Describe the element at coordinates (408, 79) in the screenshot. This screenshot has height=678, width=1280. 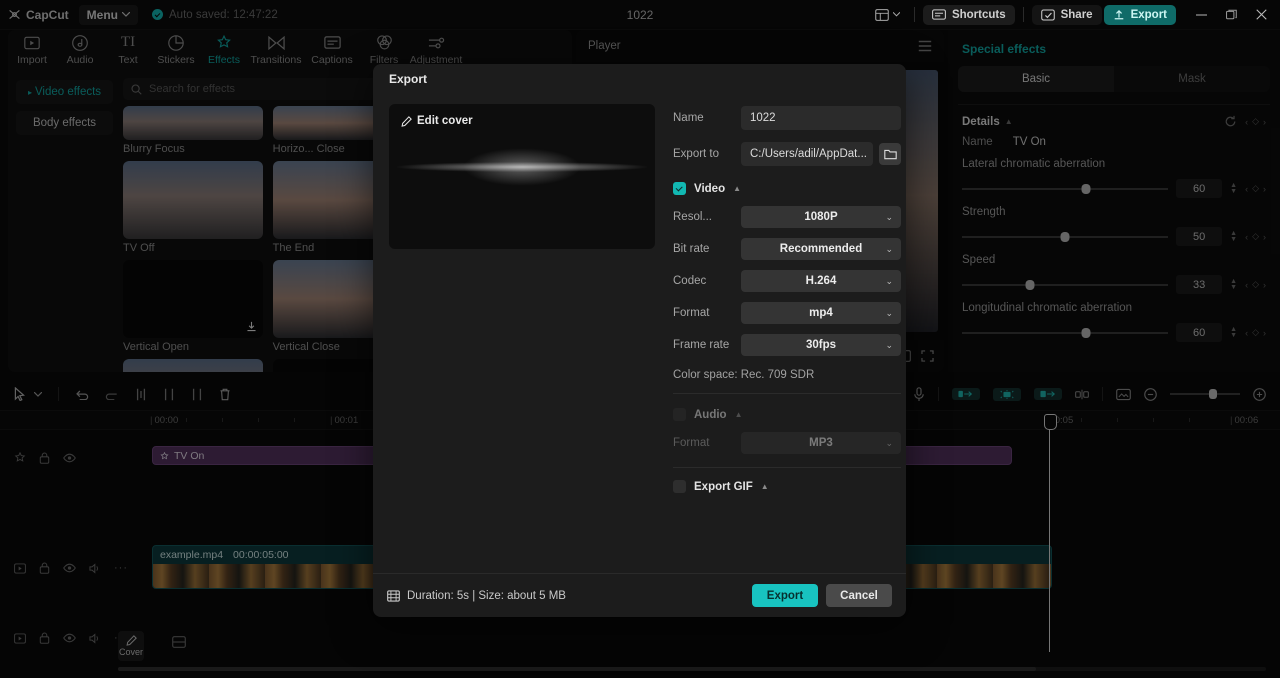
I see `dialog-title: Export` at that location.